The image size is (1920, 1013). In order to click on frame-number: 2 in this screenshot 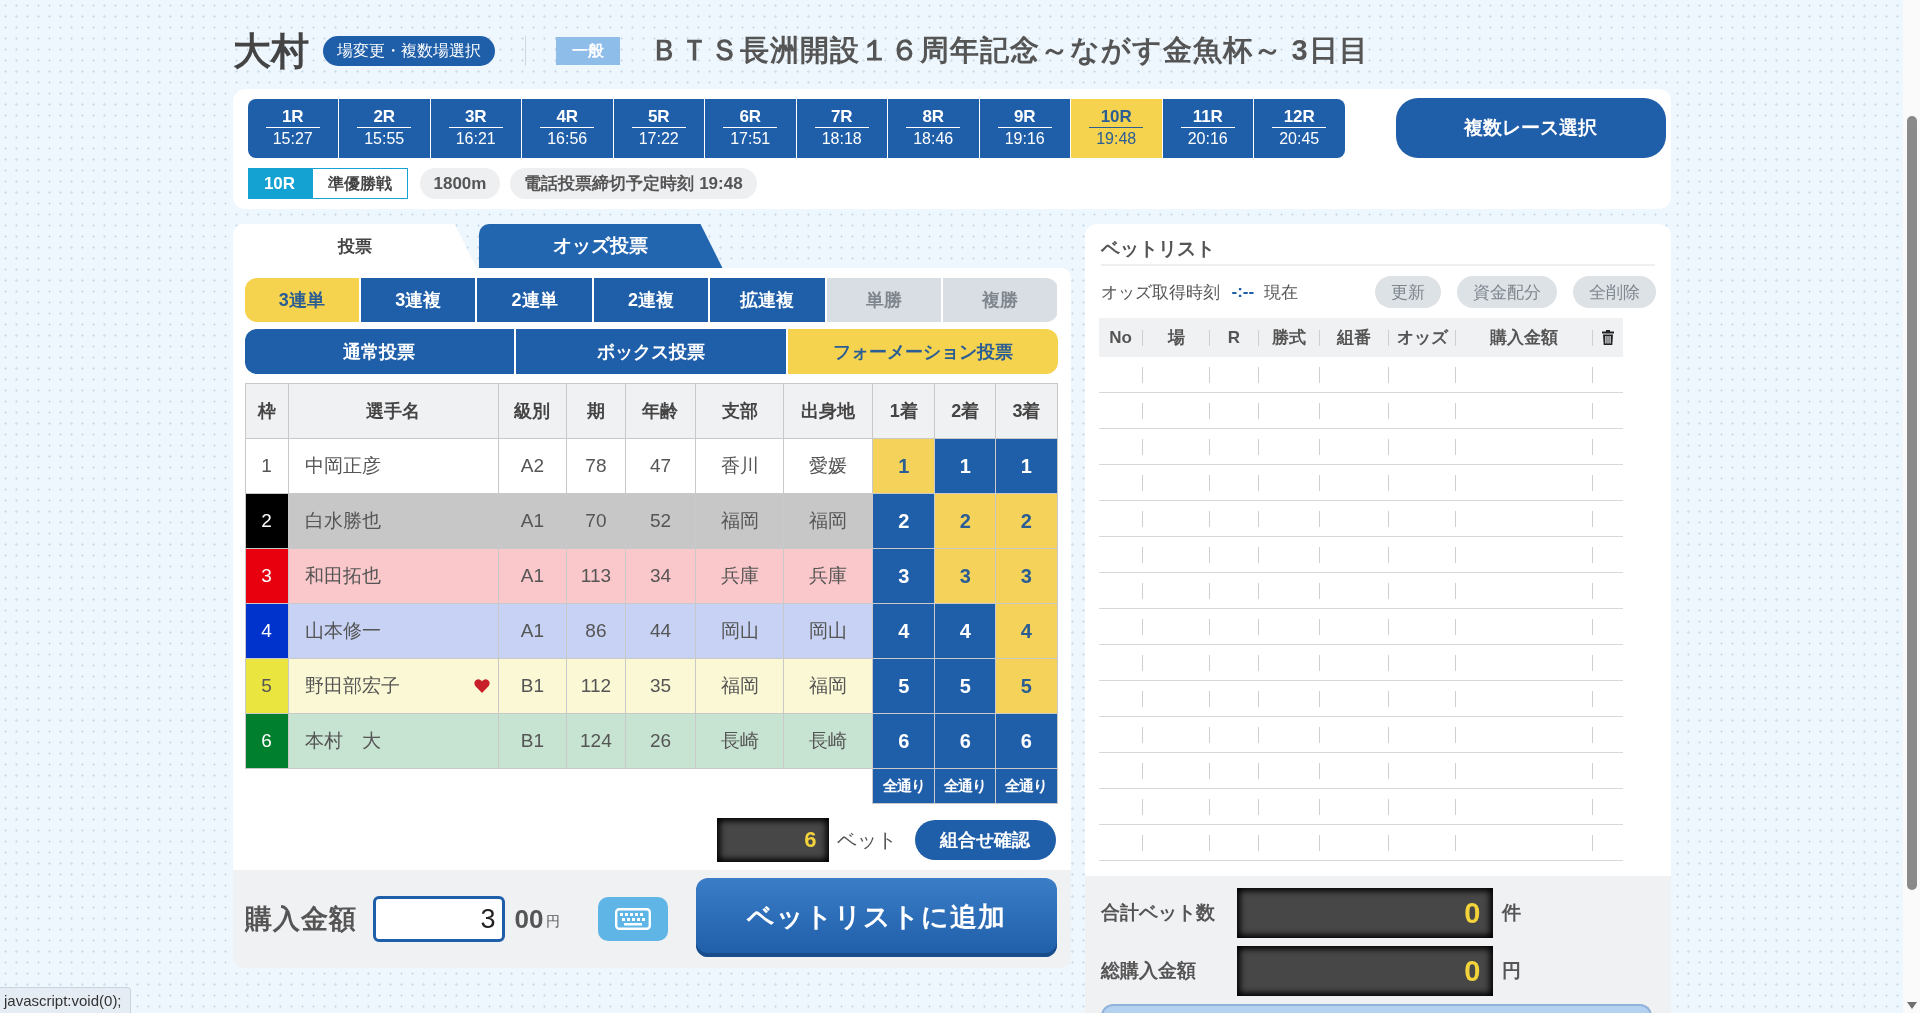, I will do `click(267, 521)`.